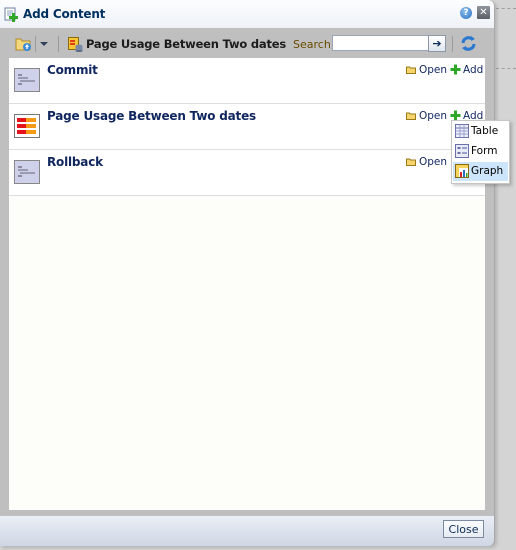  Describe the element at coordinates (484, 151) in the screenshot. I see `add-menu-label: Form` at that location.